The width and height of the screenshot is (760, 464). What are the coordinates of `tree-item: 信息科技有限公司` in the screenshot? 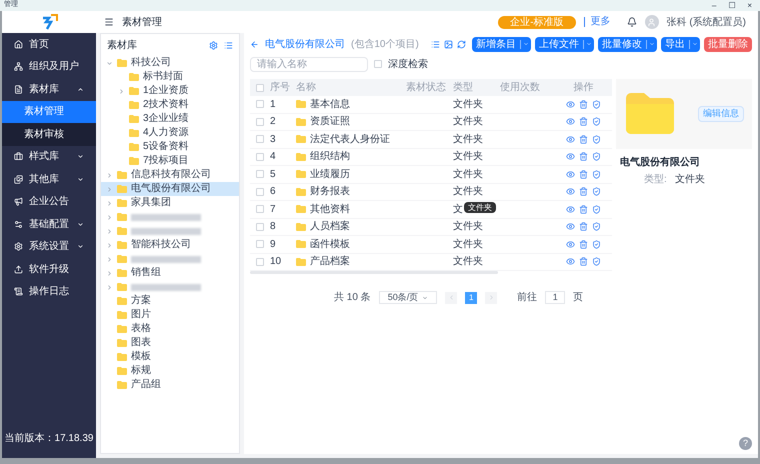 It's located at (170, 175).